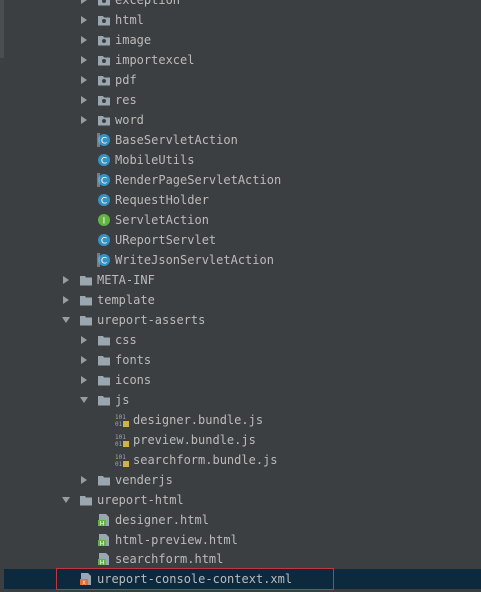 The width and height of the screenshot is (481, 592). I want to click on tree-item-pdf: pdf, so click(240, 80).